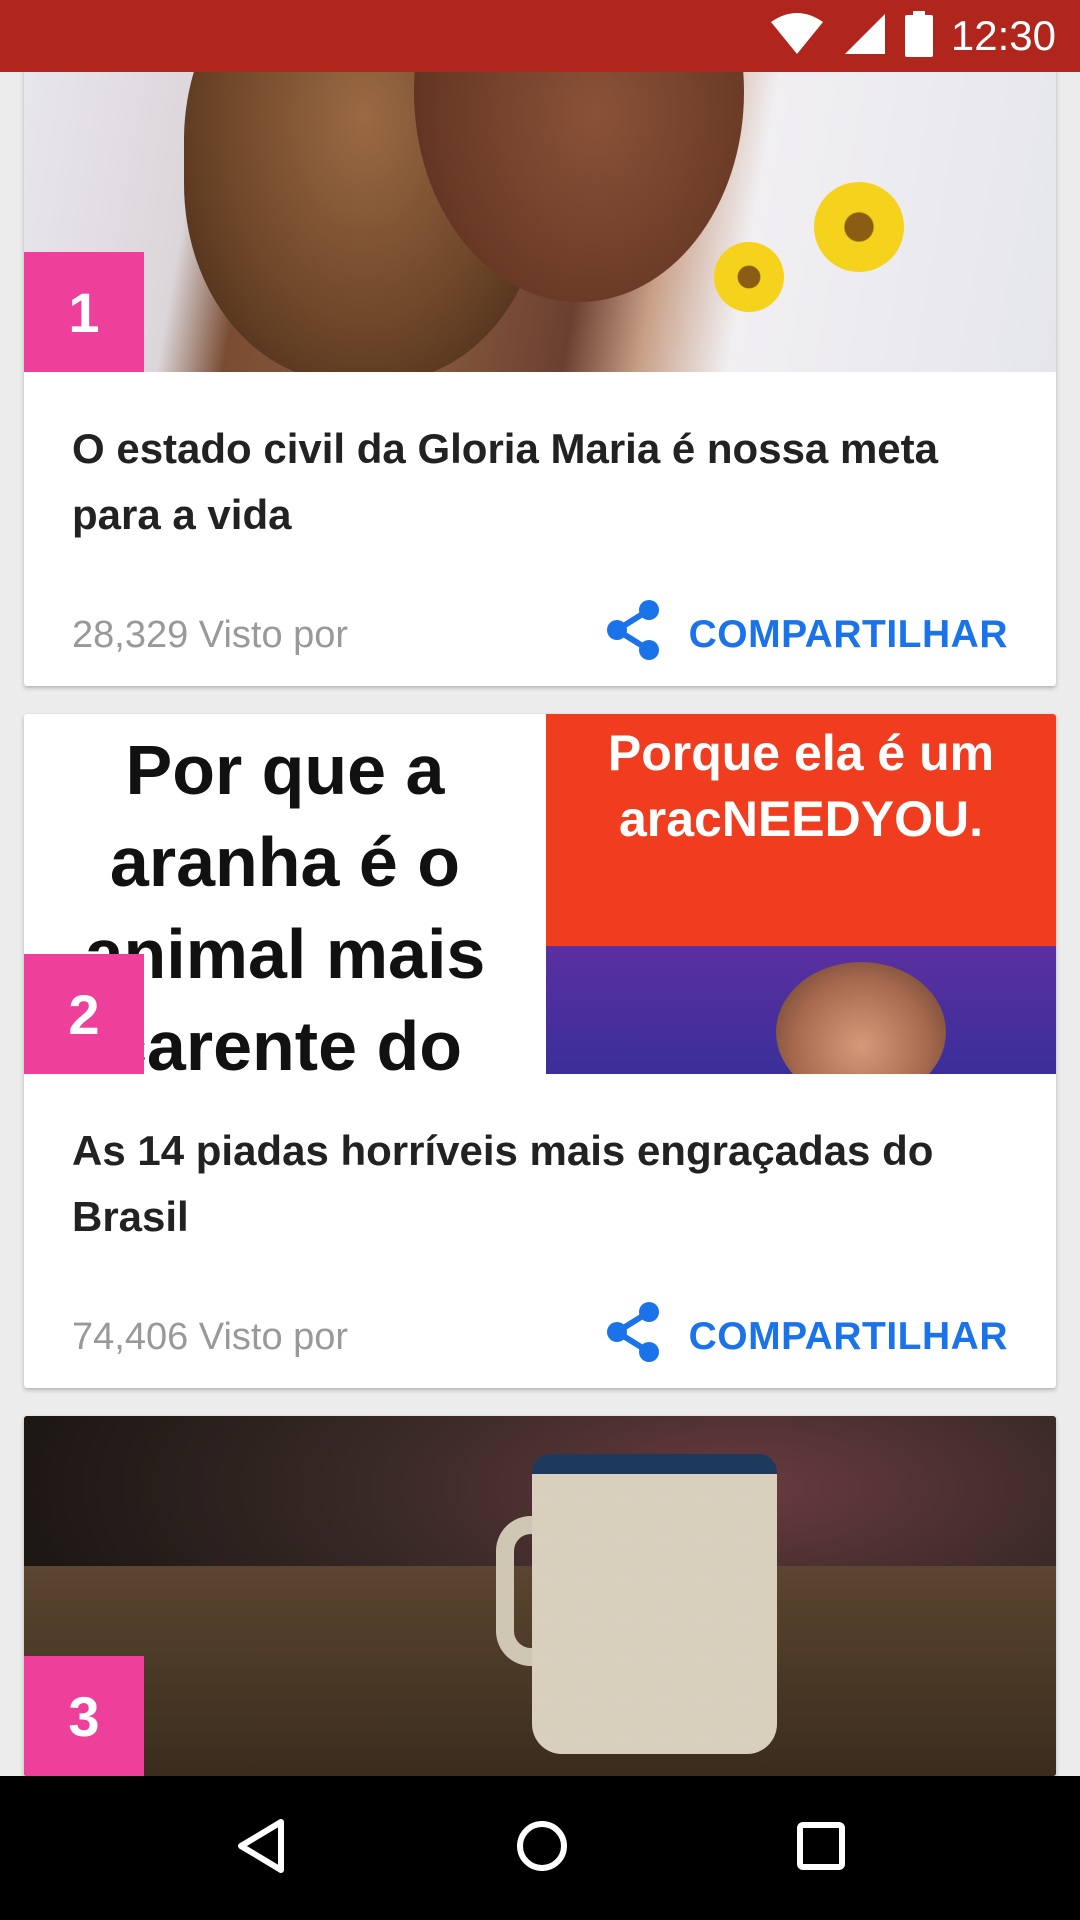  What do you see at coordinates (261, 1848) in the screenshot?
I see `back-triangle-icon` at bounding box center [261, 1848].